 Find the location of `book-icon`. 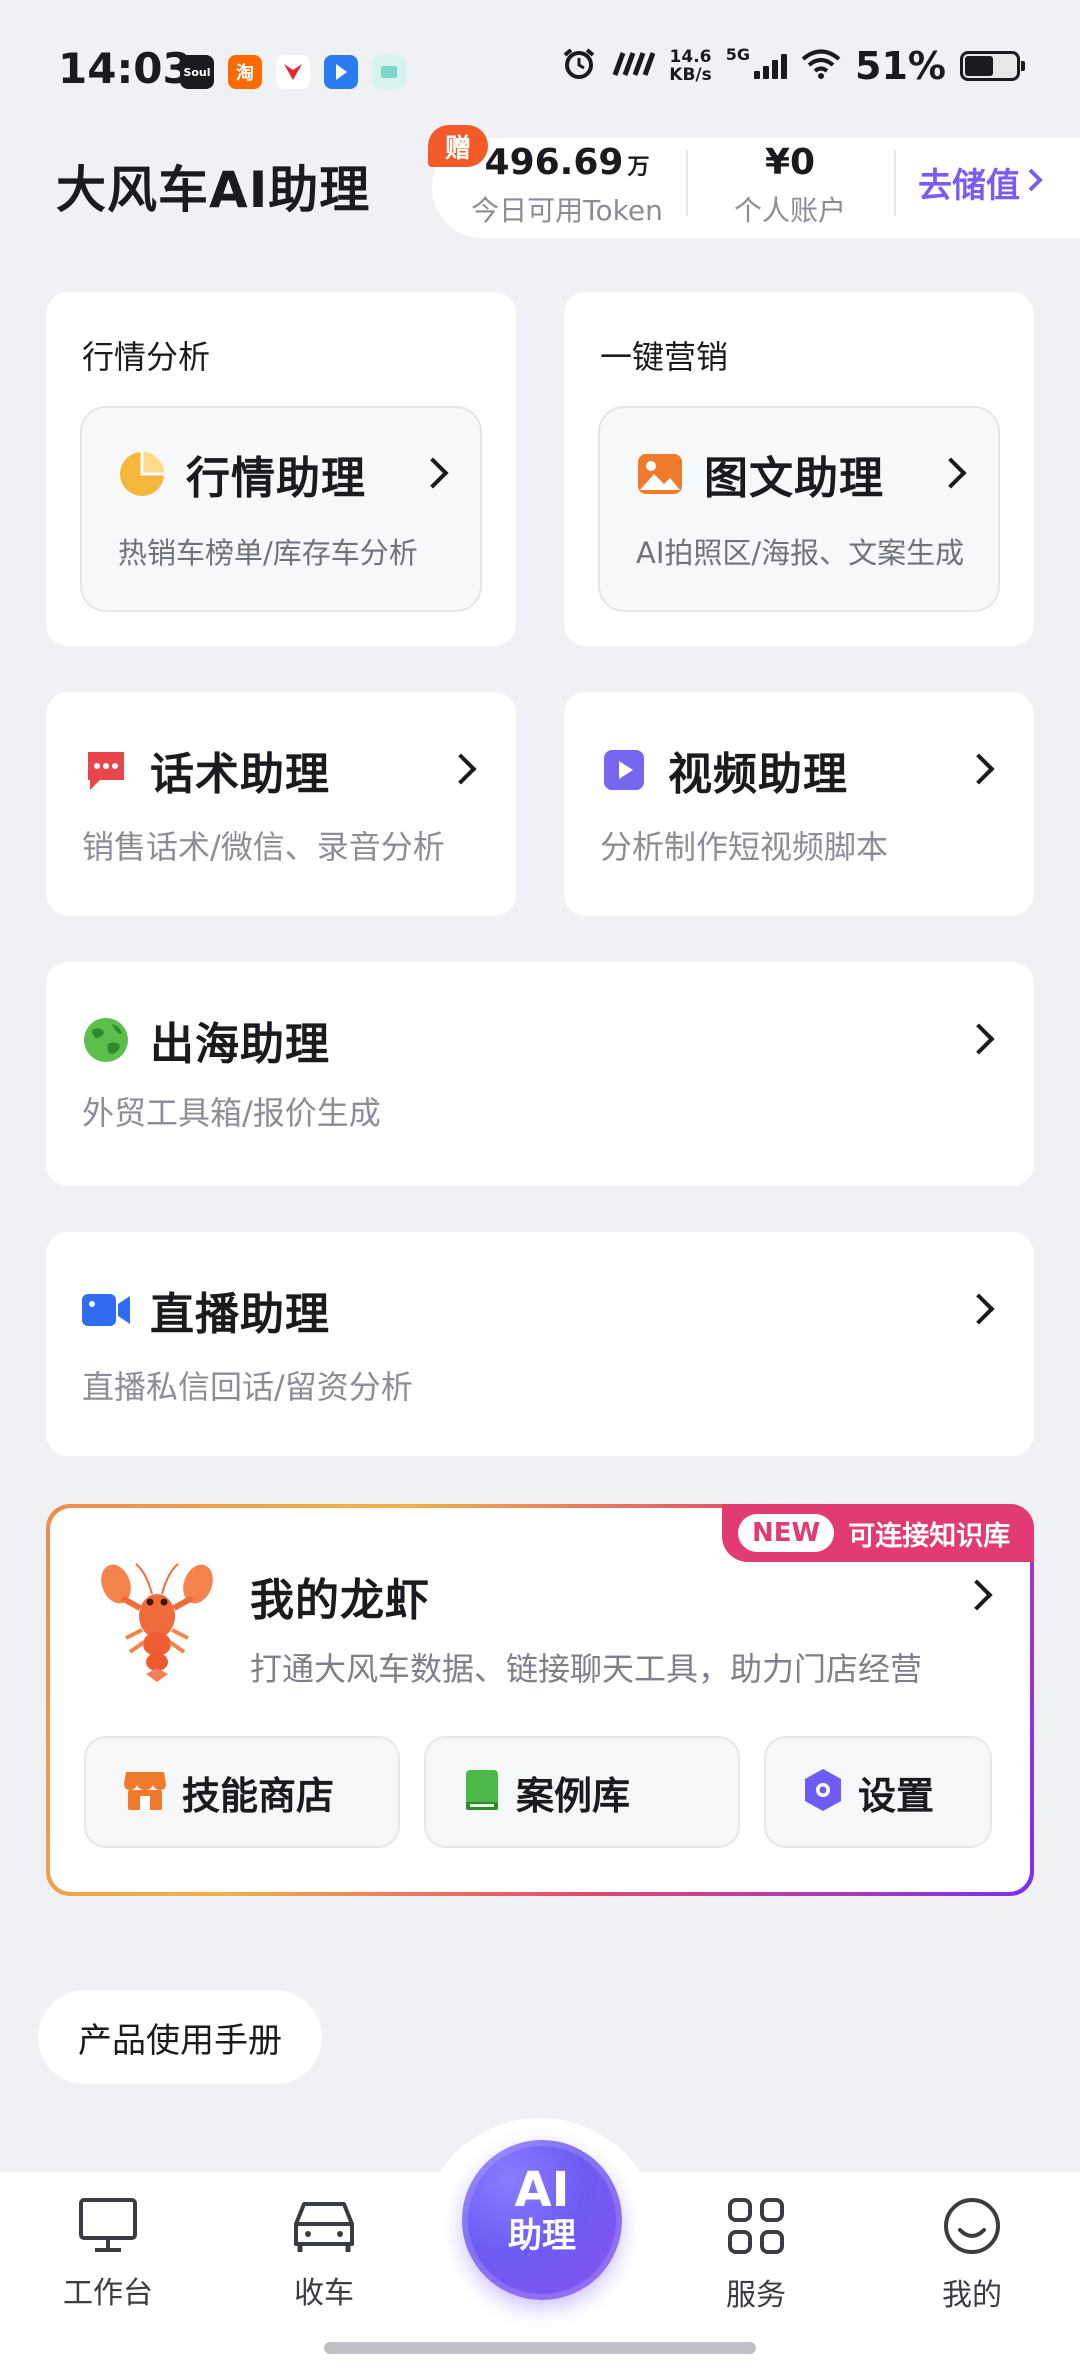

book-icon is located at coordinates (482, 1792).